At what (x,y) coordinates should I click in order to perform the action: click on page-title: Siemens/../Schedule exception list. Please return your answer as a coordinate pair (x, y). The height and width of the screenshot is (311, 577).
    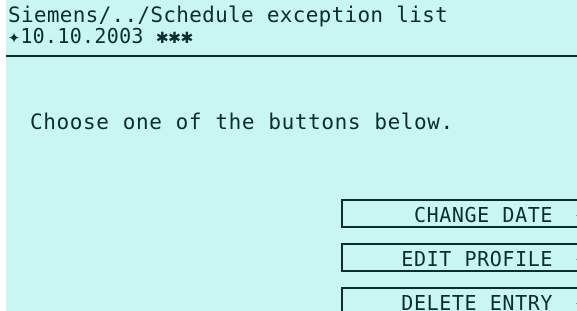
    Looking at the image, I should click on (228, 15).